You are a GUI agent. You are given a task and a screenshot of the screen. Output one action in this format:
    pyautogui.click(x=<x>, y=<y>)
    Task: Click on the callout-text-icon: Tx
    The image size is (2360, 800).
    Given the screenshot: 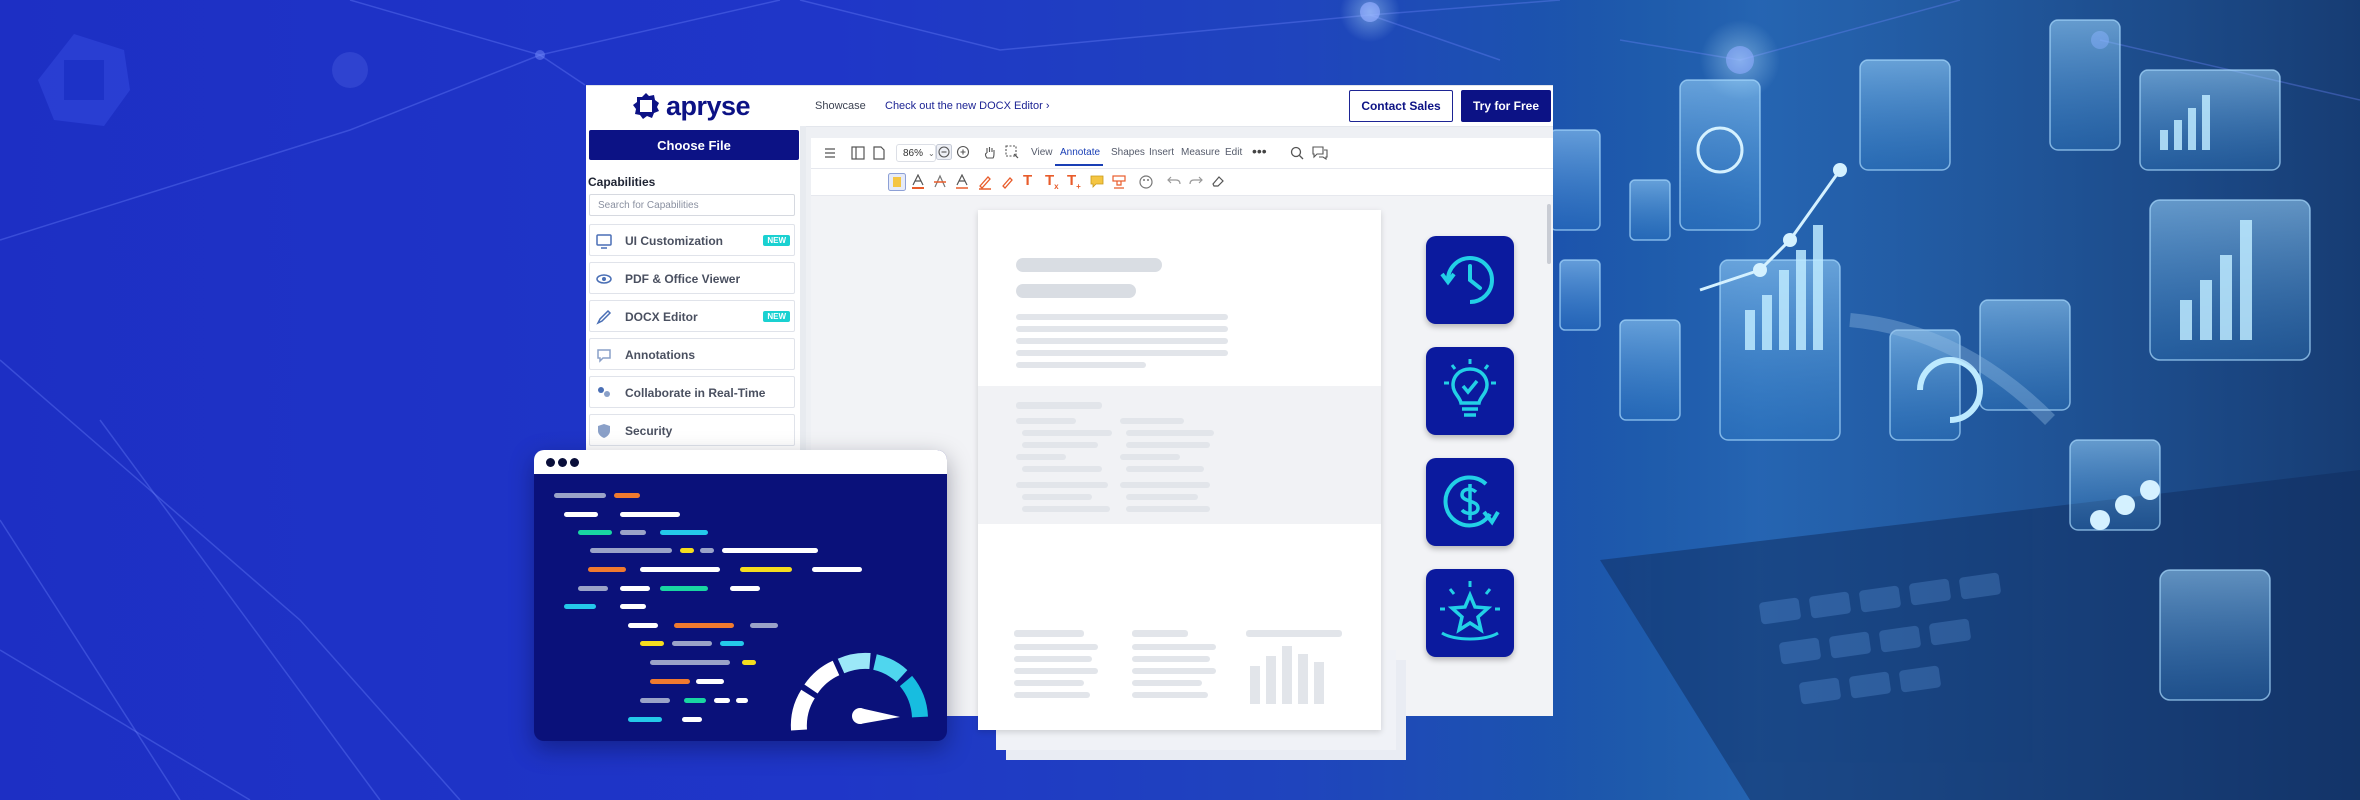 What is the action you would take?
    pyautogui.click(x=1052, y=181)
    